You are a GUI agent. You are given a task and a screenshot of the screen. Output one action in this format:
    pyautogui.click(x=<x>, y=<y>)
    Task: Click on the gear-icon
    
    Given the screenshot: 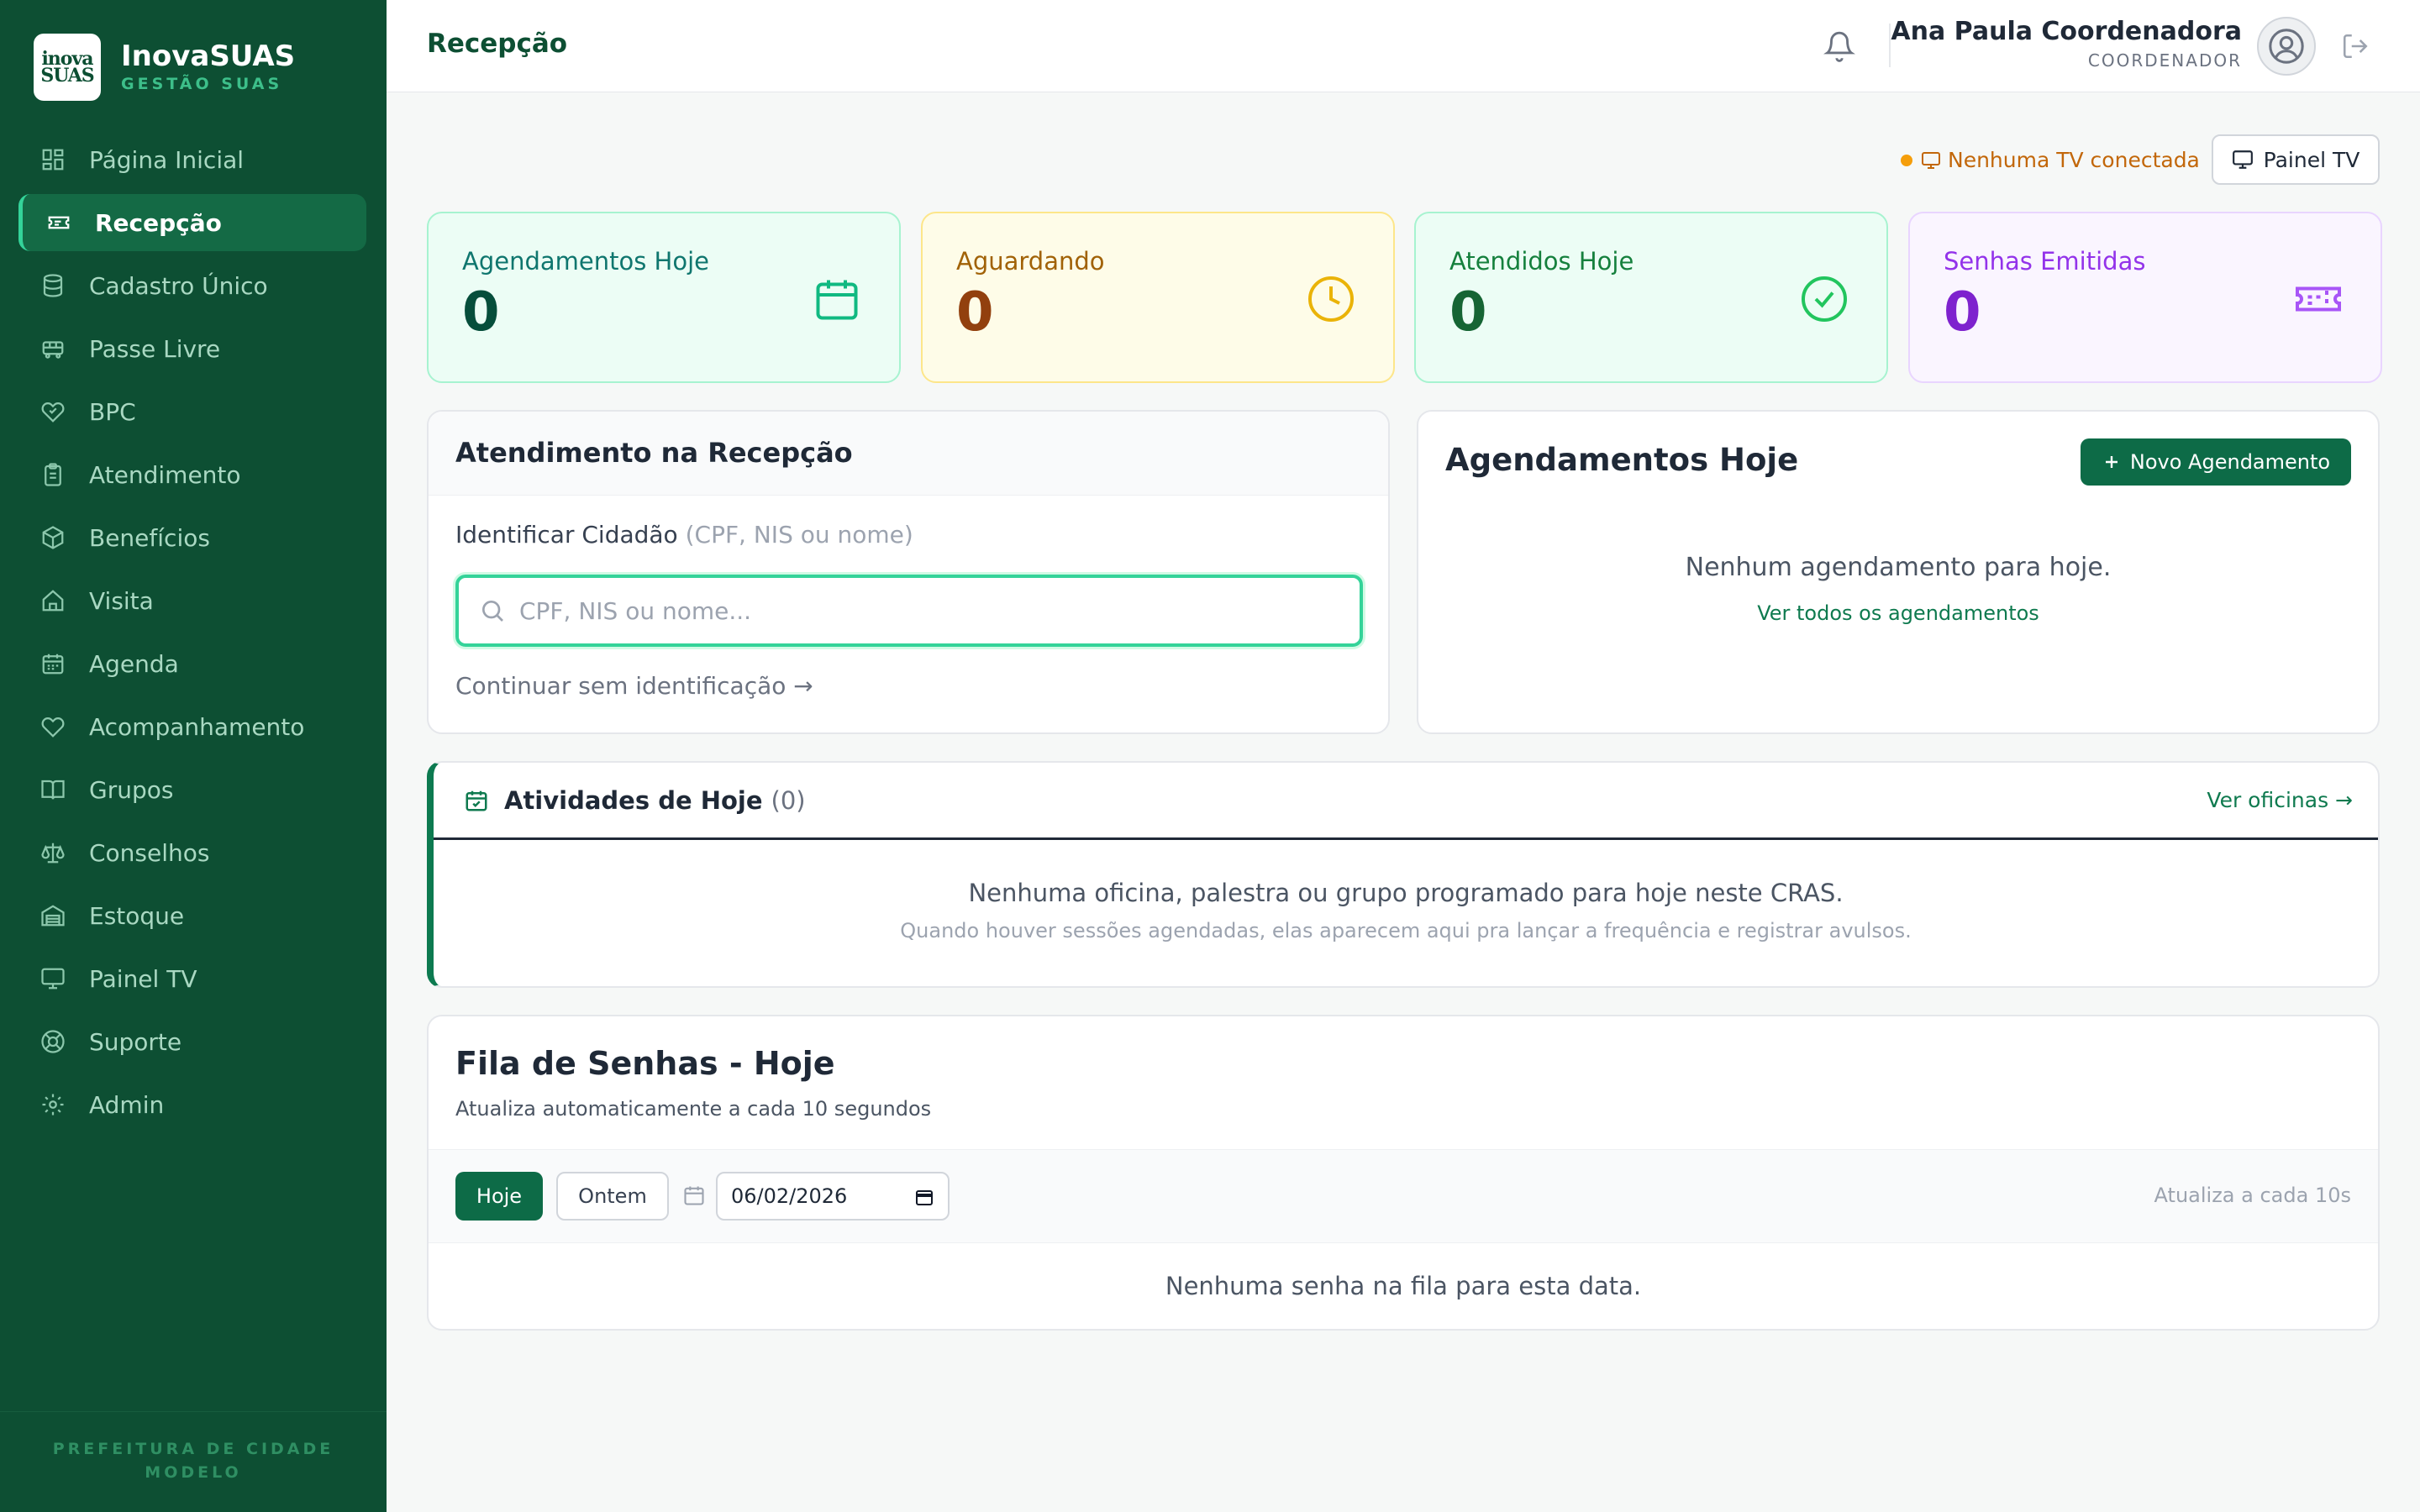 What is the action you would take?
    pyautogui.click(x=53, y=1105)
    